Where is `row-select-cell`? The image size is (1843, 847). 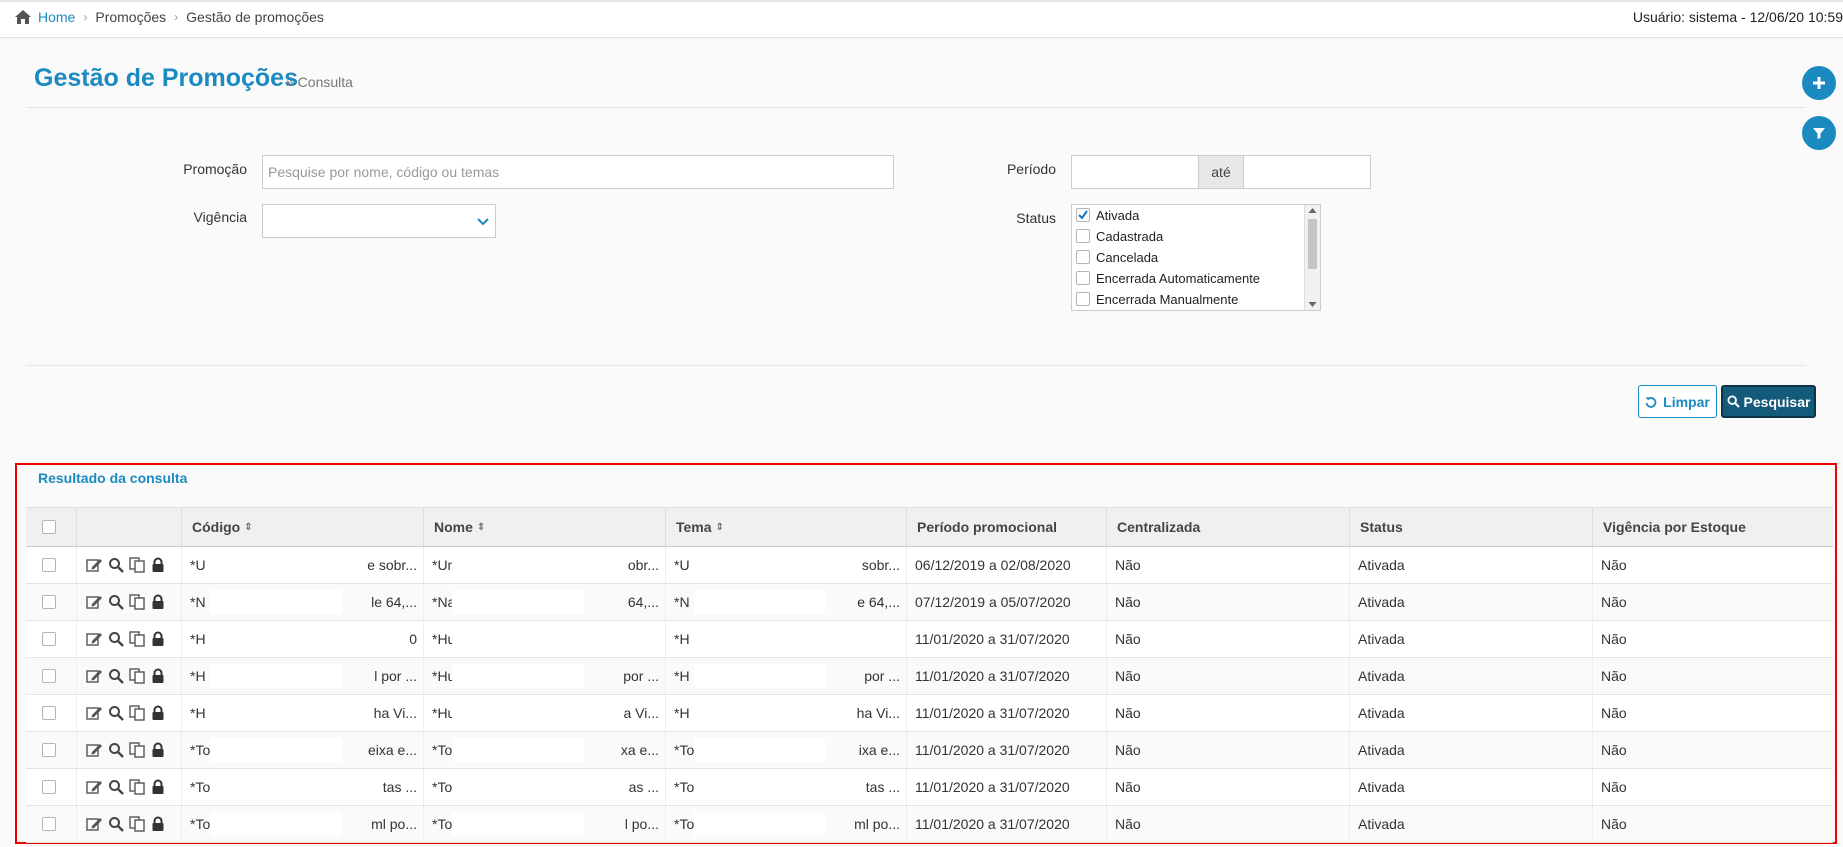
row-select-cell is located at coordinates (51, 824).